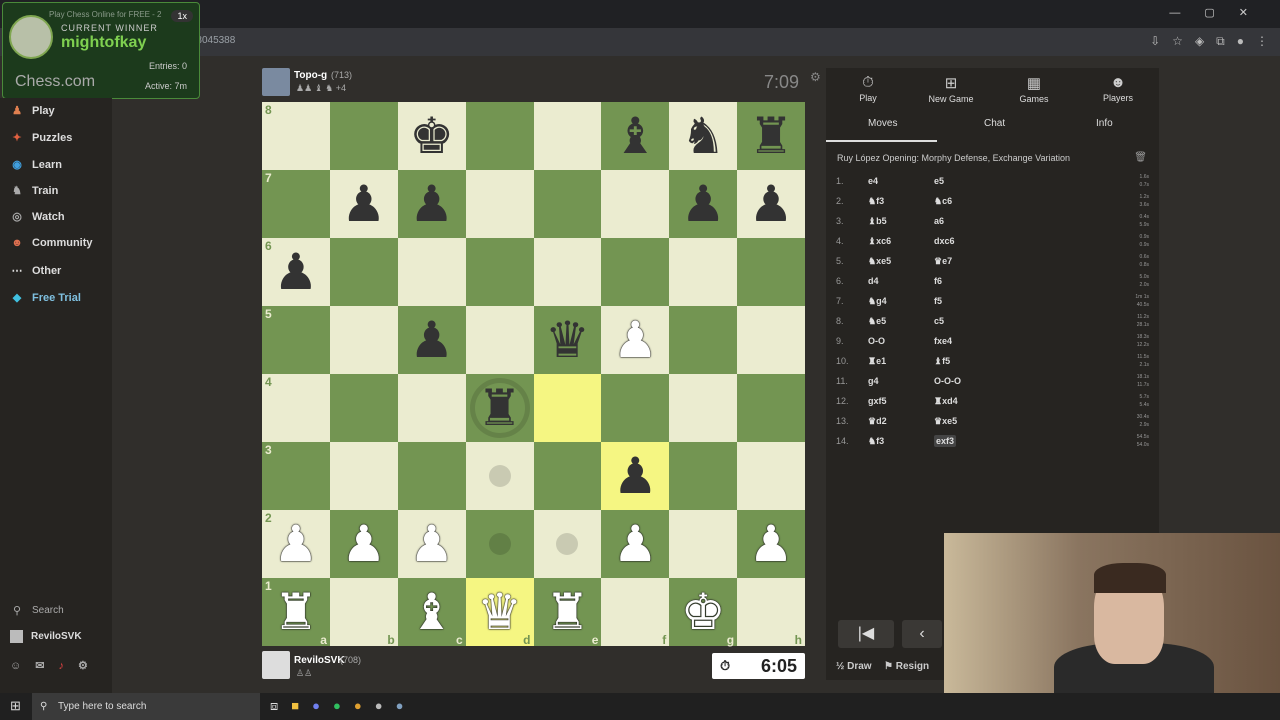 The image size is (1280, 720). Describe the element at coordinates (567, 204) in the screenshot. I see `square-e7` at that location.